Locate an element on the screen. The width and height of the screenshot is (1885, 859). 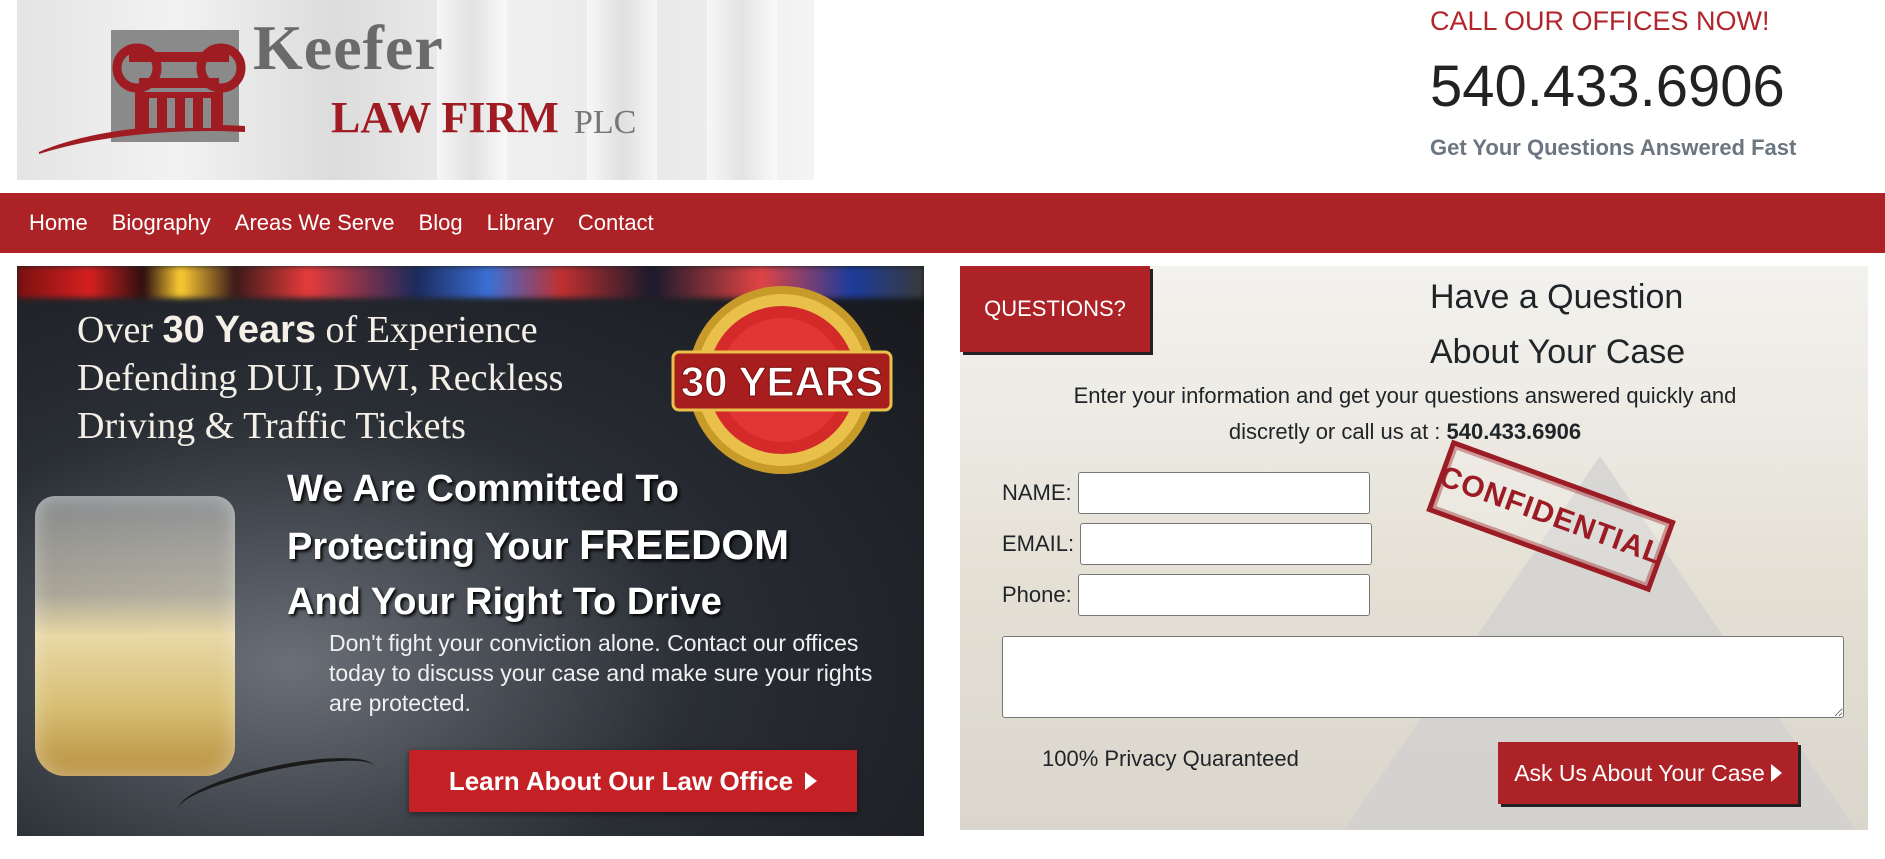
phone-row: Phone: is located at coordinates (1186, 595).